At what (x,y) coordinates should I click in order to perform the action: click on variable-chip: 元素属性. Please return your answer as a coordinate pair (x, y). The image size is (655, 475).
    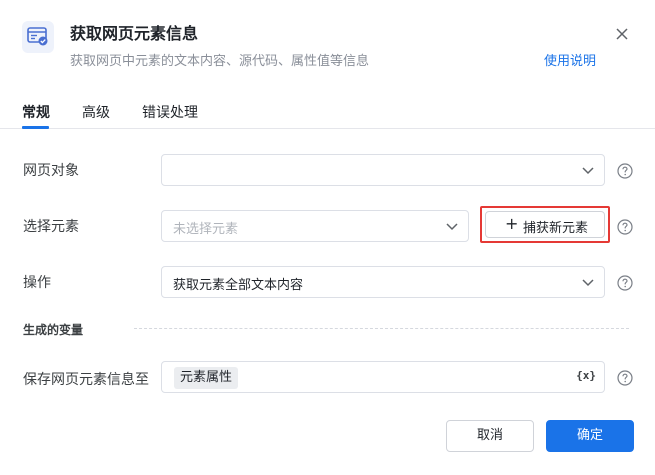
    Looking at the image, I should click on (206, 378).